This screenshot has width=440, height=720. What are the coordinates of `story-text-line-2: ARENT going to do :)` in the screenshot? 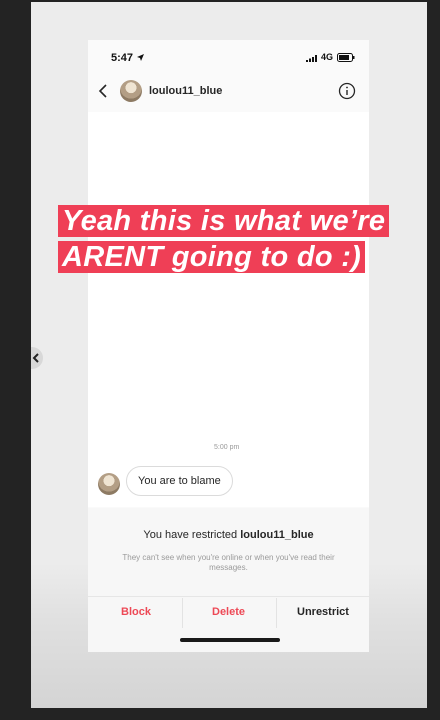 It's located at (233, 257).